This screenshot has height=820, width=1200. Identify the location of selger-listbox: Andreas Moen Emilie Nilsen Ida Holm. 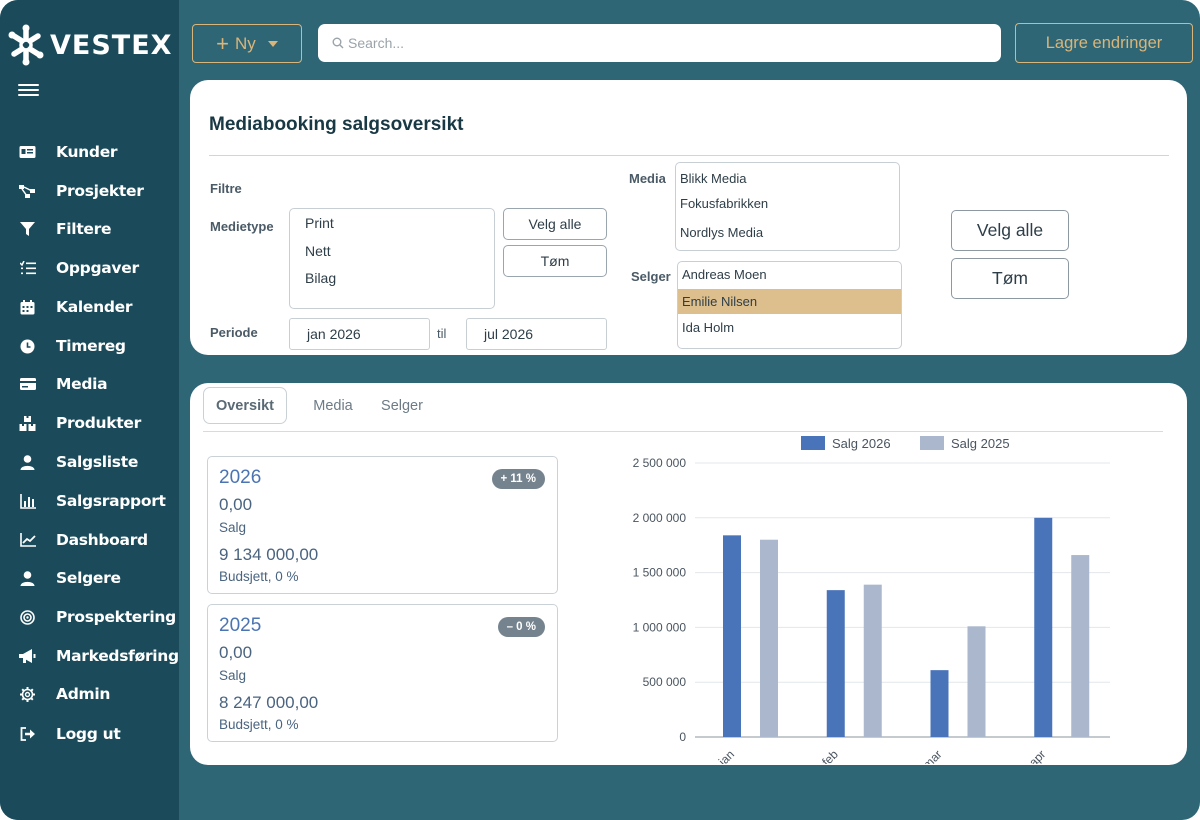
(789, 305).